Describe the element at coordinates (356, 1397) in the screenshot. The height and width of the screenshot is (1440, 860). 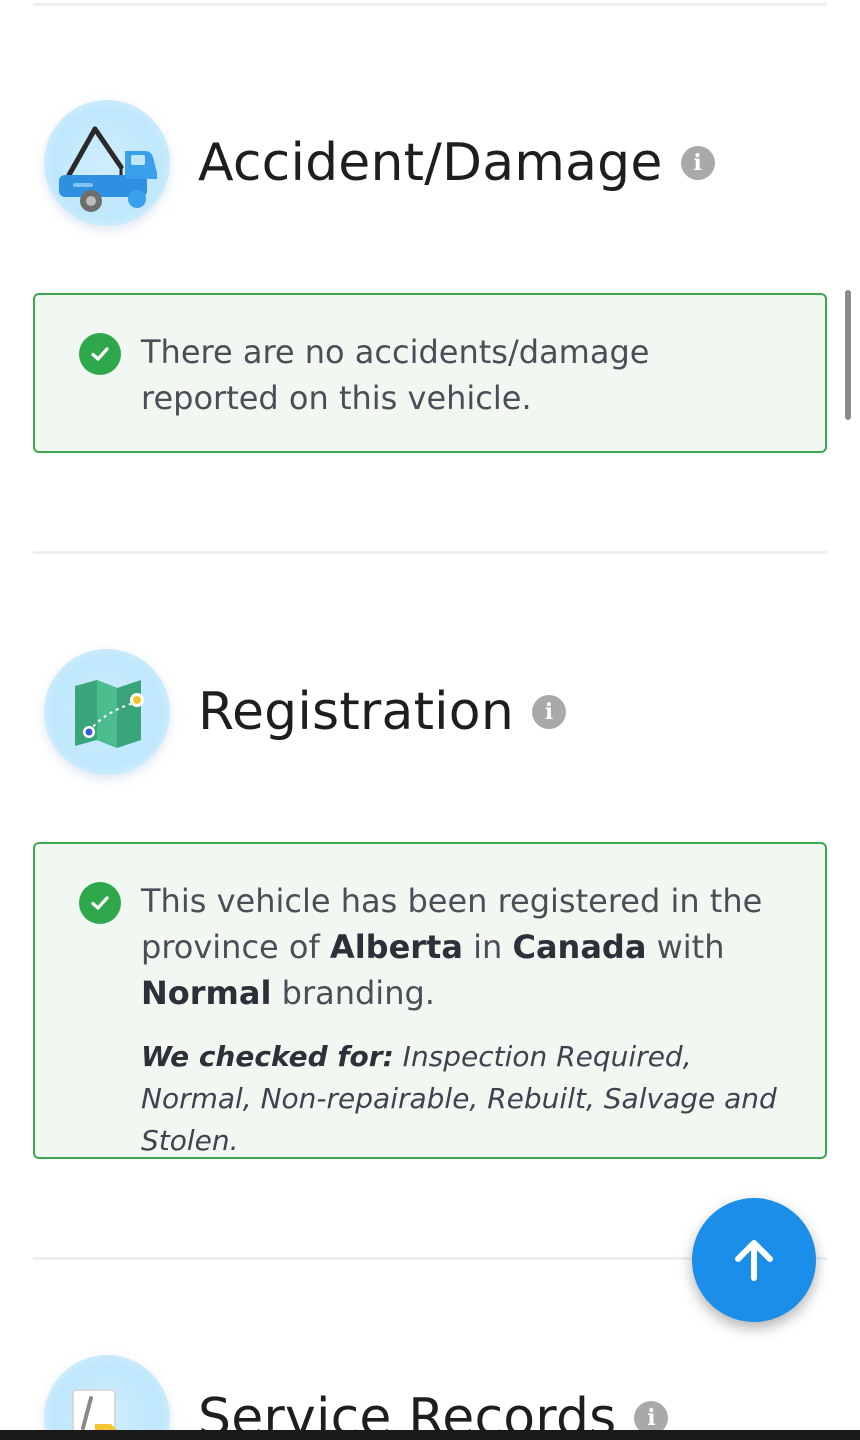
I see `service-section-header: Service Records i` at that location.